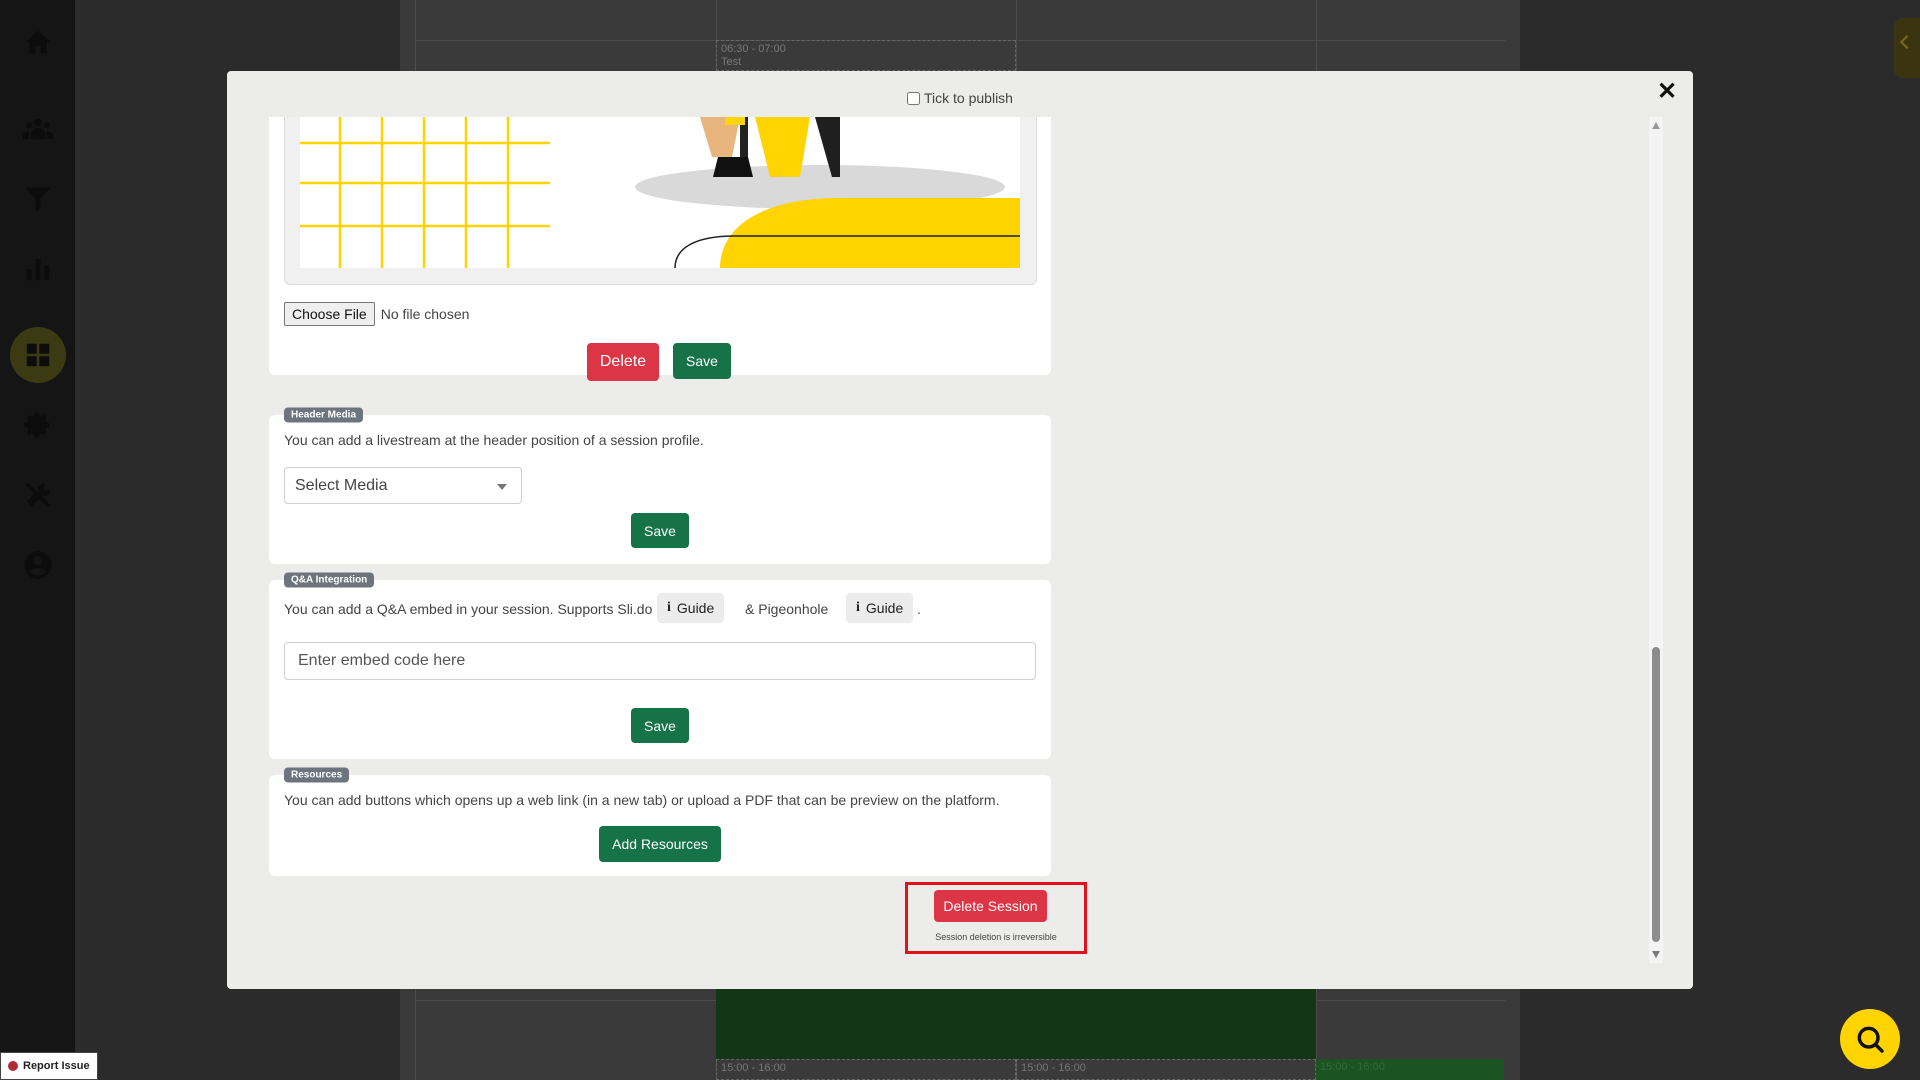 This screenshot has width=1920, height=1080. What do you see at coordinates (1656, 125) in the screenshot?
I see `scroll-up-arrow-icon` at bounding box center [1656, 125].